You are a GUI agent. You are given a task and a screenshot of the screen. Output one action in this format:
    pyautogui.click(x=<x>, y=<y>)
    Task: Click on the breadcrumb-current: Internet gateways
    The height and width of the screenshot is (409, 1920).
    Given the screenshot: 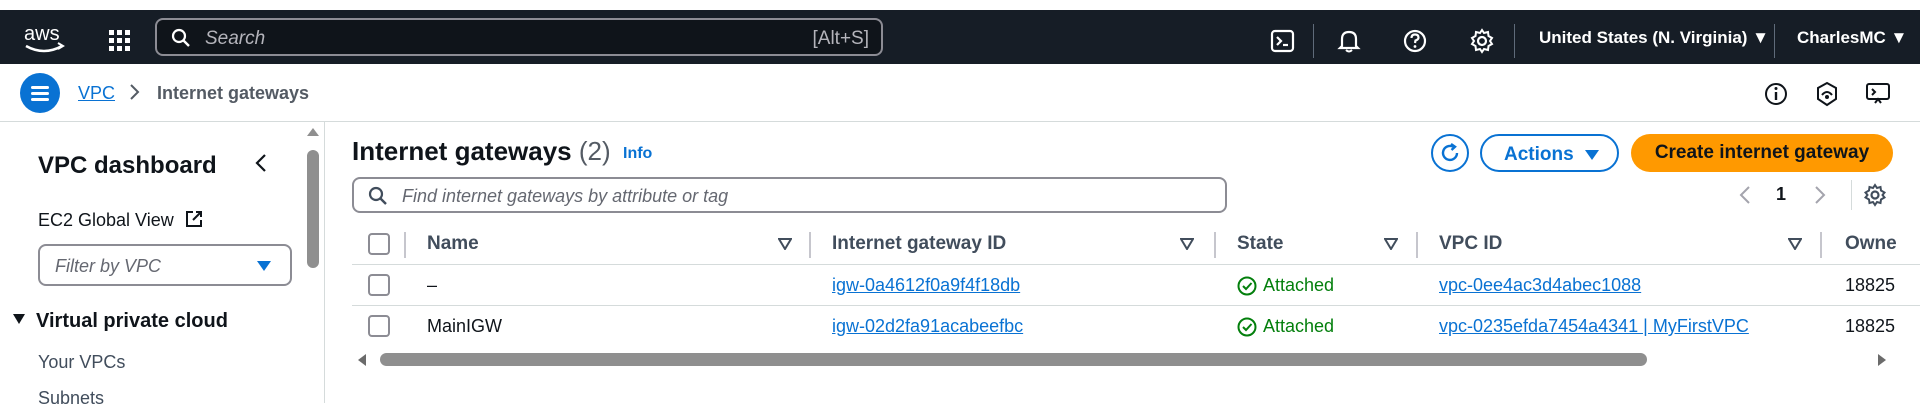 What is the action you would take?
    pyautogui.click(x=233, y=93)
    